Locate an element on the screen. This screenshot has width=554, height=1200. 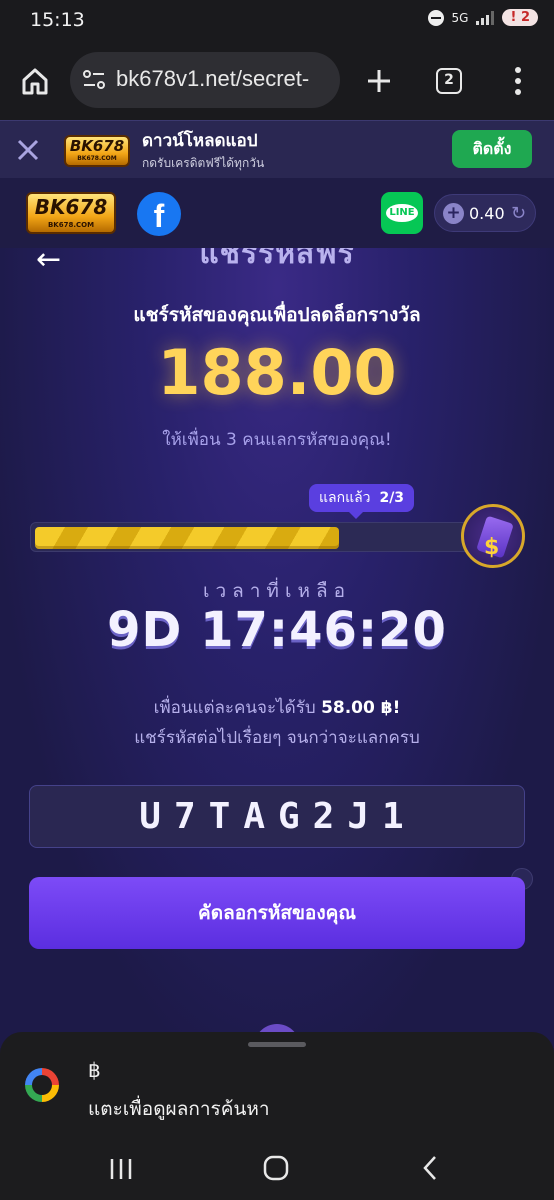
refresh-icon: ↻ is located at coordinates (518, 213).